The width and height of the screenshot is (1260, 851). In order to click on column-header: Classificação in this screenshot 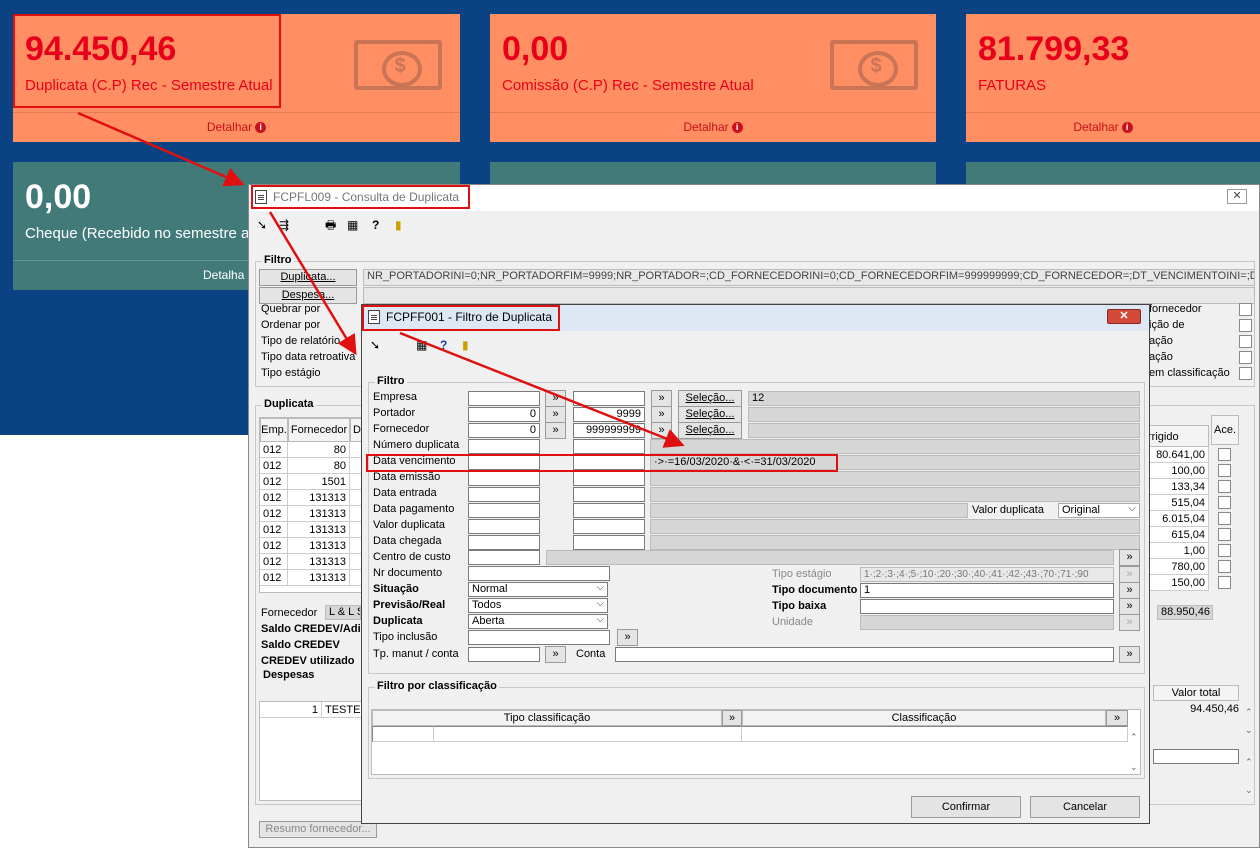, I will do `click(924, 718)`.